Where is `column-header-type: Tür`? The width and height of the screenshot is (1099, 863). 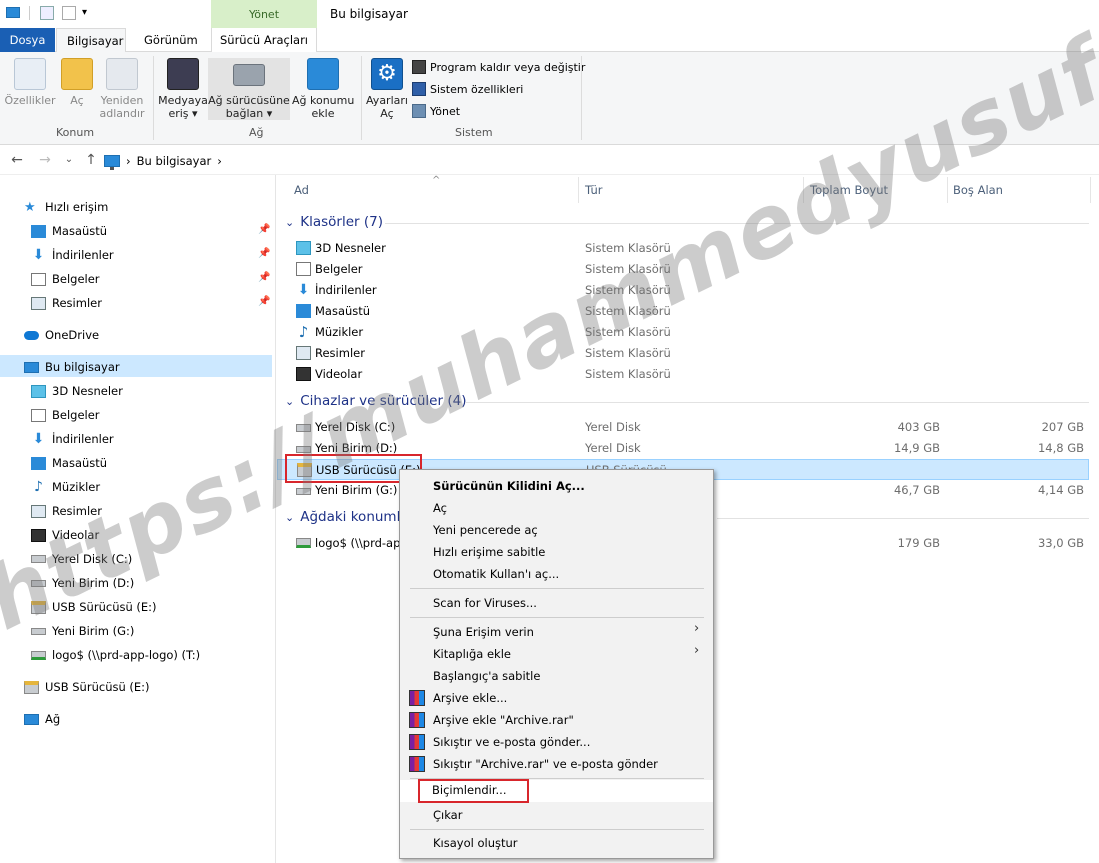
column-header-type: Tür is located at coordinates (593, 190).